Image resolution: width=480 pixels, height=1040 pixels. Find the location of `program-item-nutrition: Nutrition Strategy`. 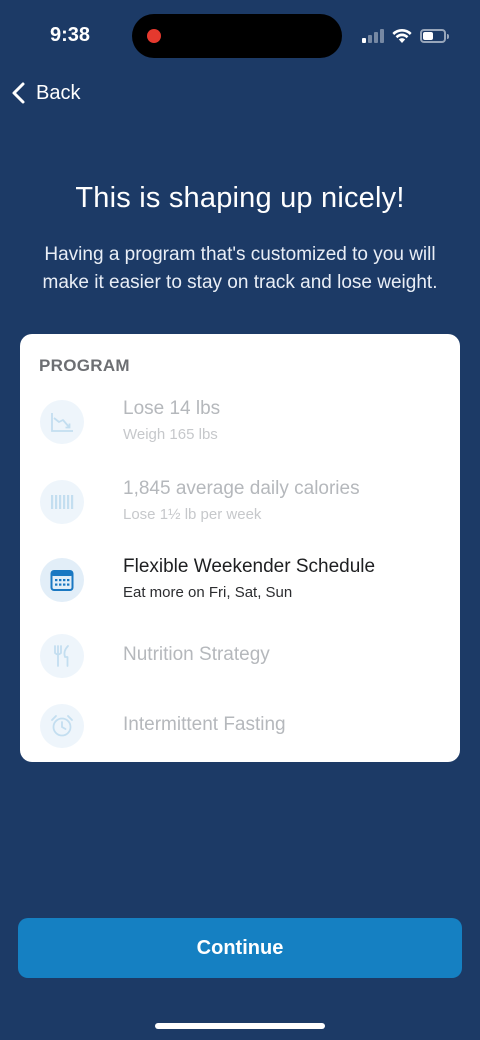

program-item-nutrition: Nutrition Strategy is located at coordinates (240, 657).